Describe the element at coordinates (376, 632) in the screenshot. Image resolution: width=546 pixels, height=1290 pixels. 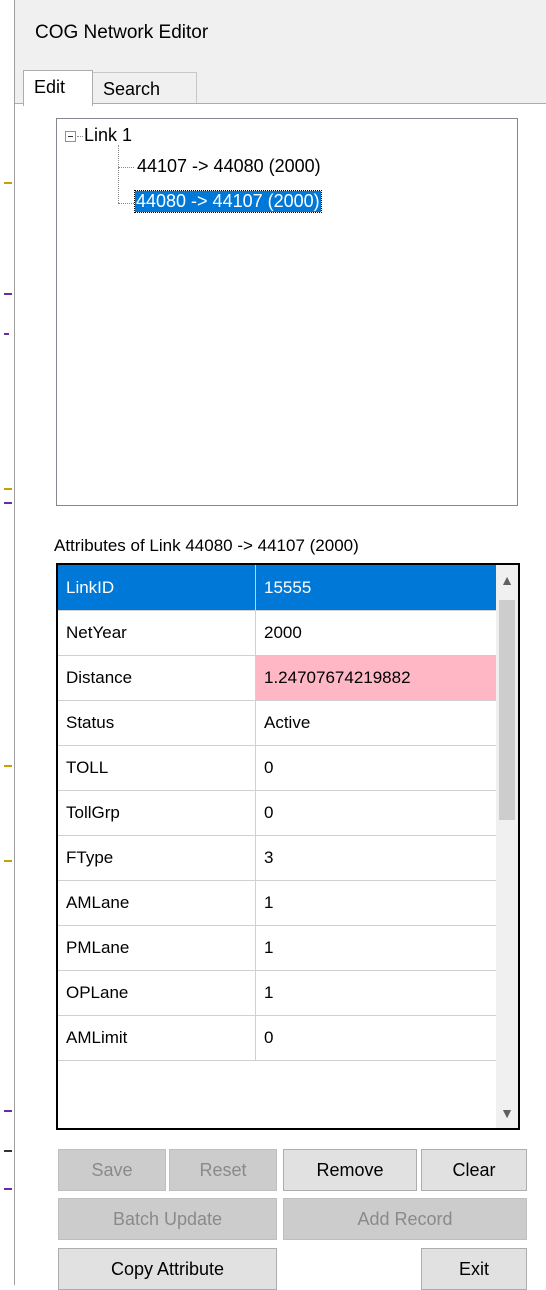
I see `attribute-value: 2000` at that location.